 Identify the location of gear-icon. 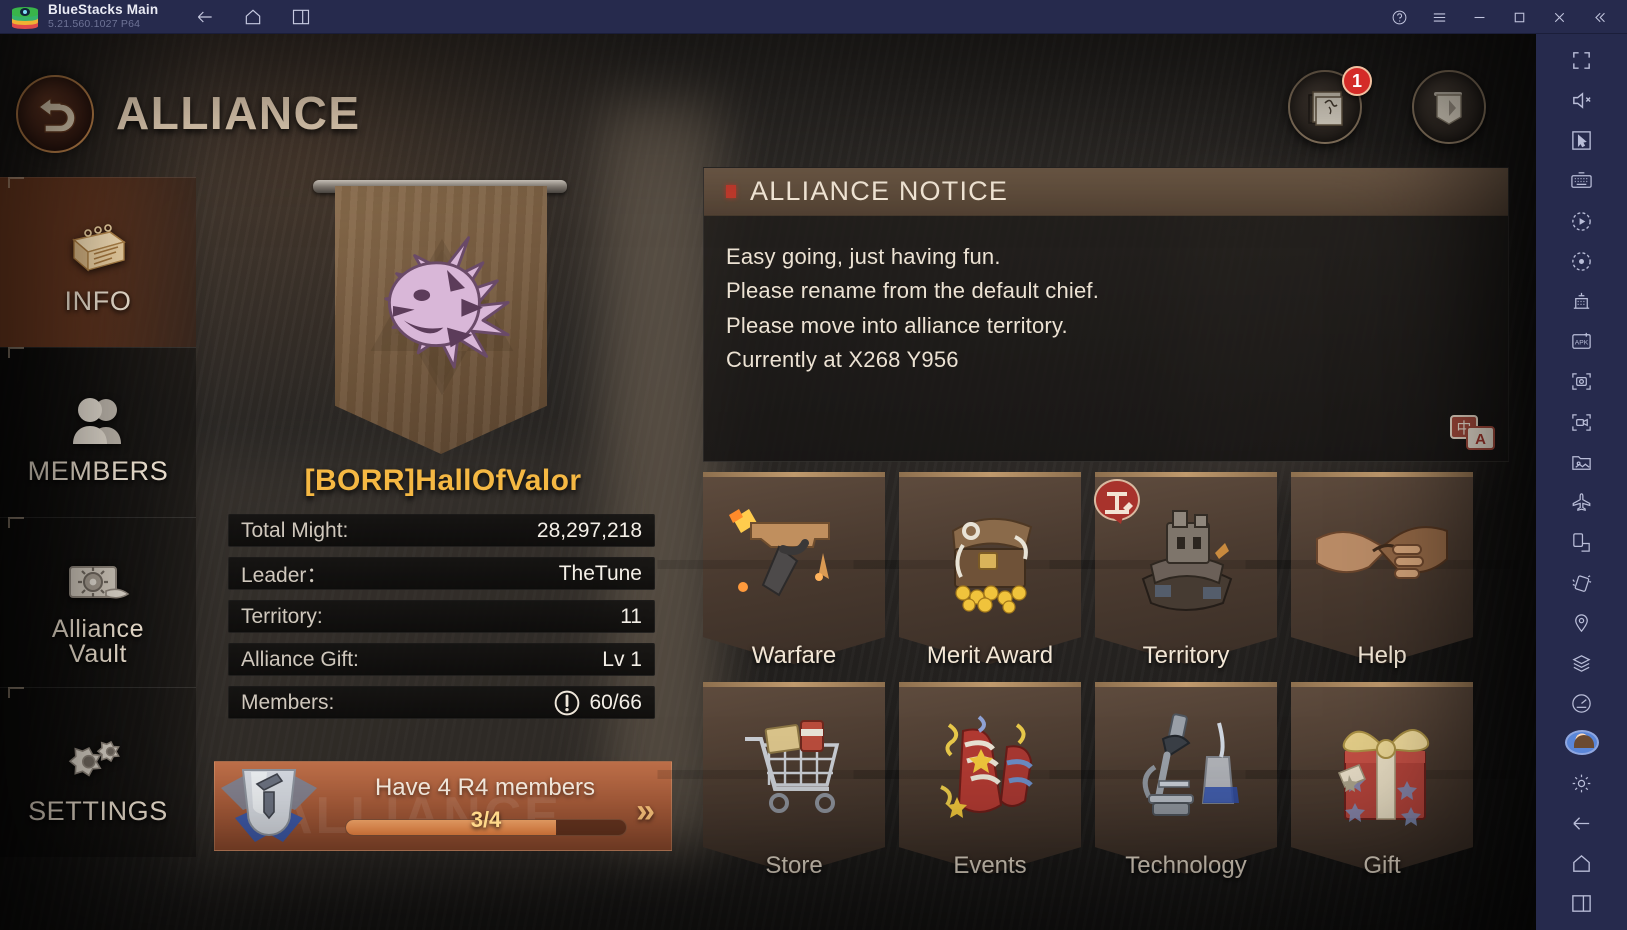
(1582, 783).